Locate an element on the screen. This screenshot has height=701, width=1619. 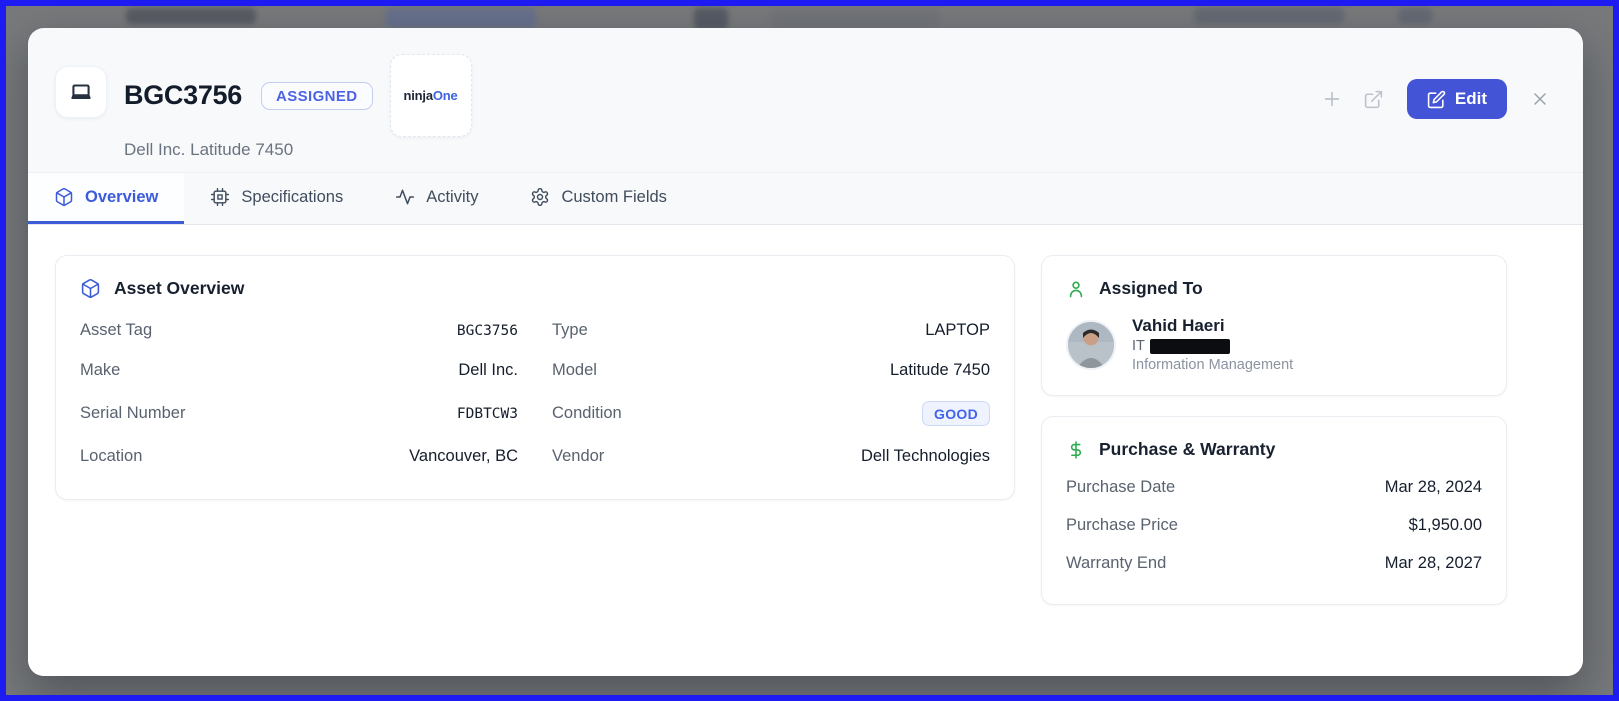
laptop-icon is located at coordinates (81, 92).